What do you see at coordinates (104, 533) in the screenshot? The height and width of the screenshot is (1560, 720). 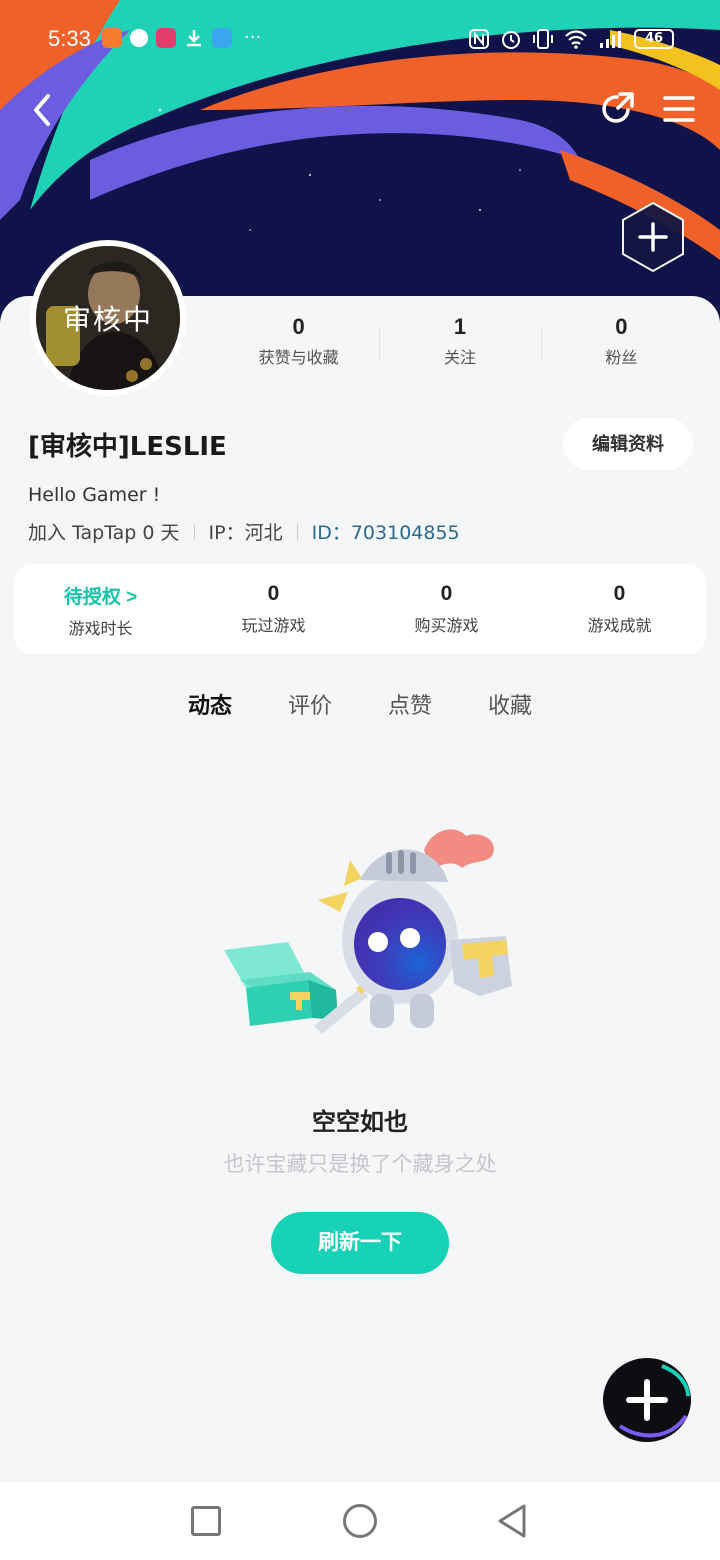 I see `join-duration: 加入 TapTap 0 天` at bounding box center [104, 533].